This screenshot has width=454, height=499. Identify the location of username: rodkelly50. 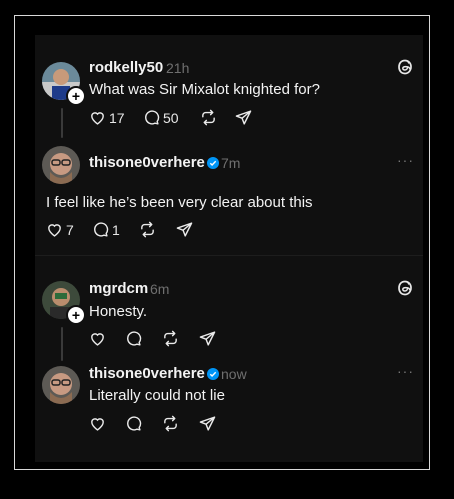
(126, 67).